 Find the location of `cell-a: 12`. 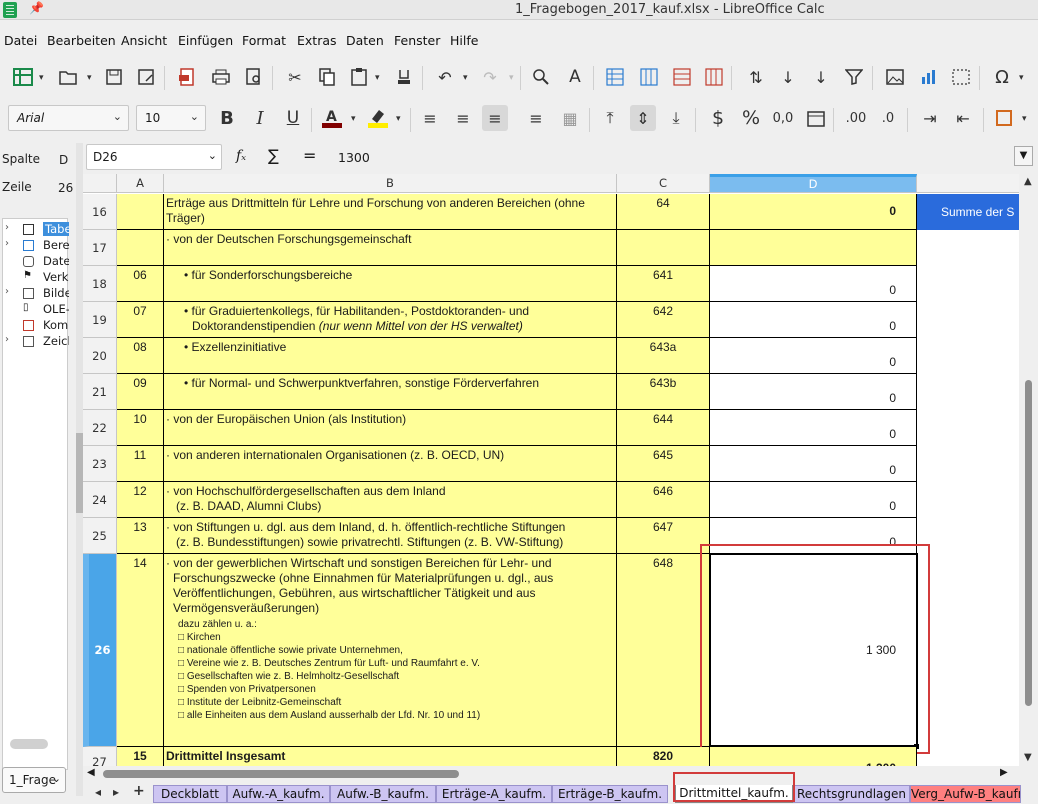

cell-a: 12 is located at coordinates (140, 500).